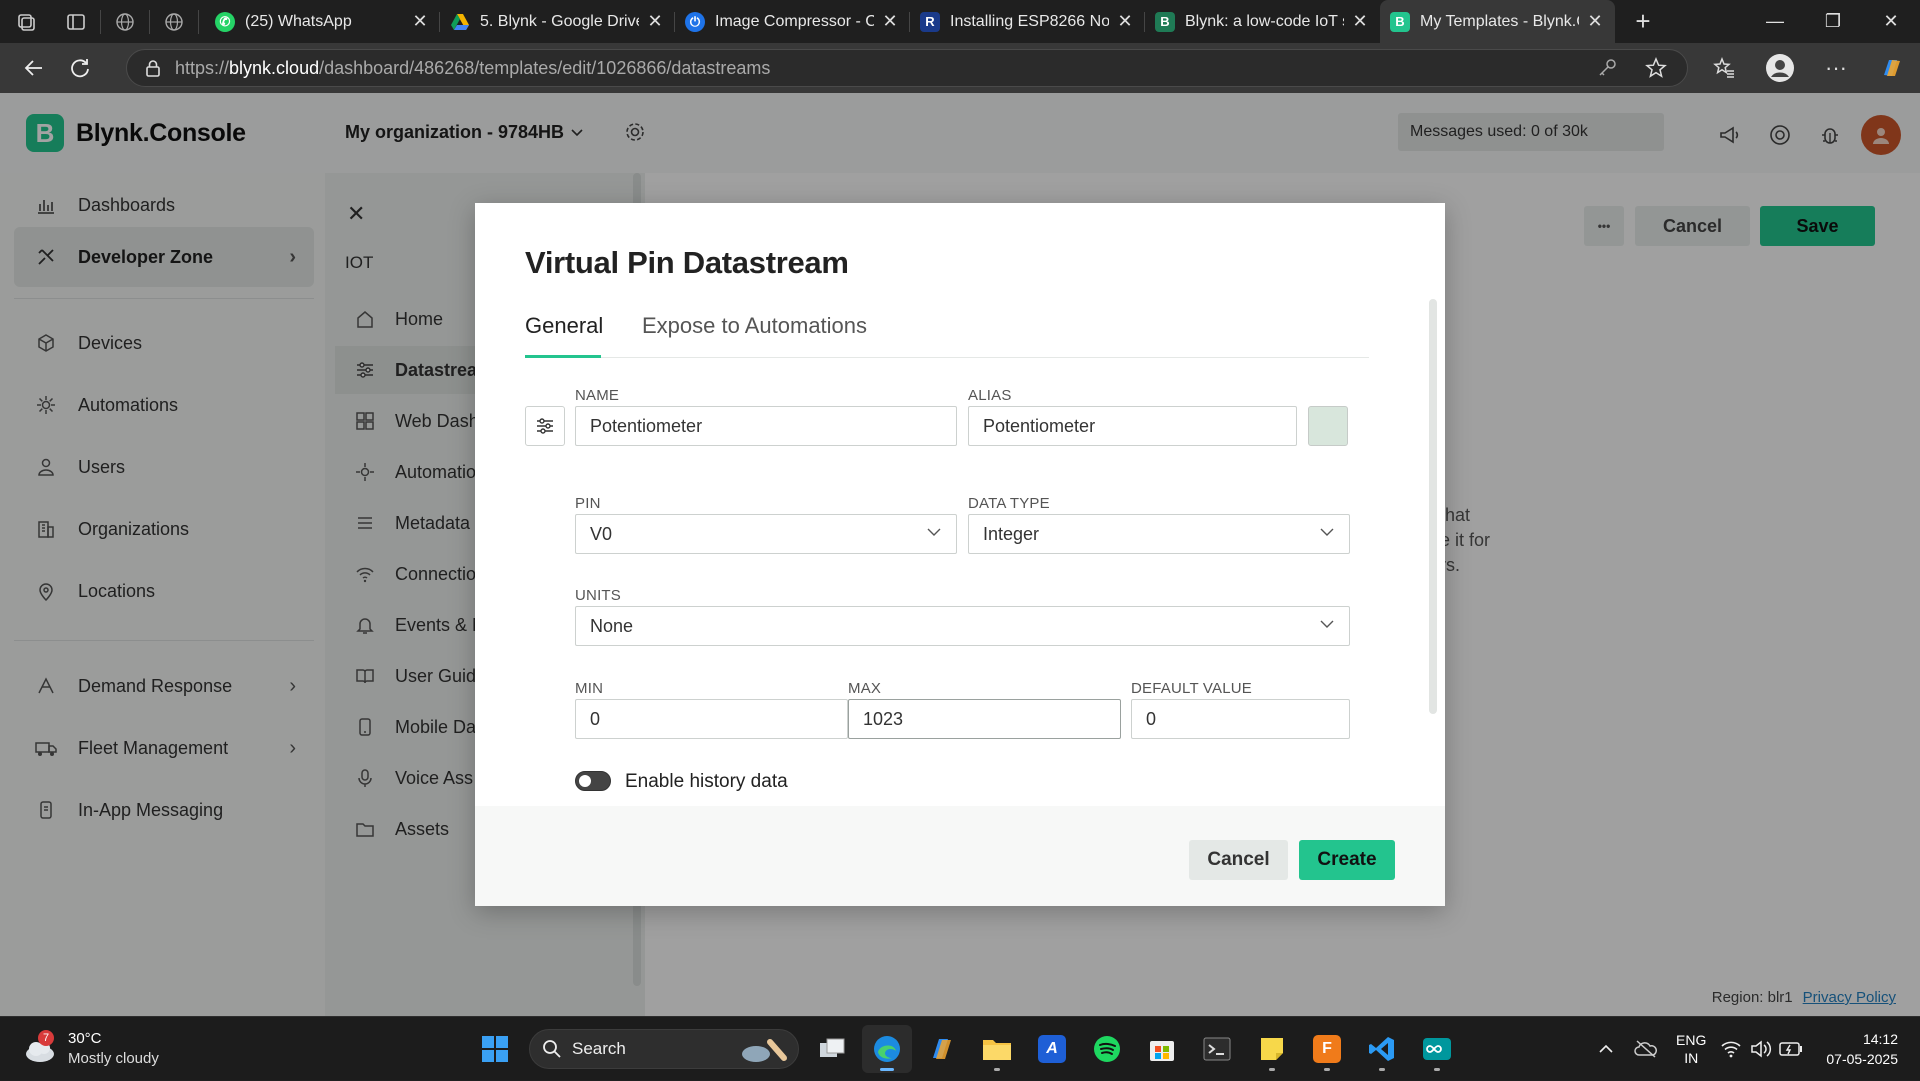 This screenshot has width=1920, height=1081. Describe the element at coordinates (1437, 1049) in the screenshot. I see `arduino-ide-icon` at that location.